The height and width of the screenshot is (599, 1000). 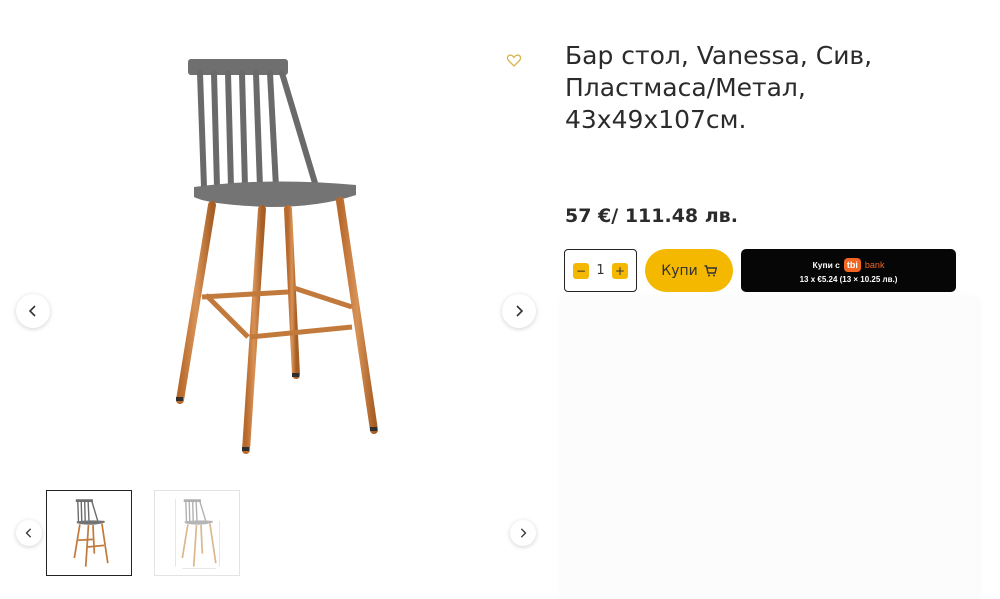 I want to click on thumbnails-next-button, so click(x=523, y=533).